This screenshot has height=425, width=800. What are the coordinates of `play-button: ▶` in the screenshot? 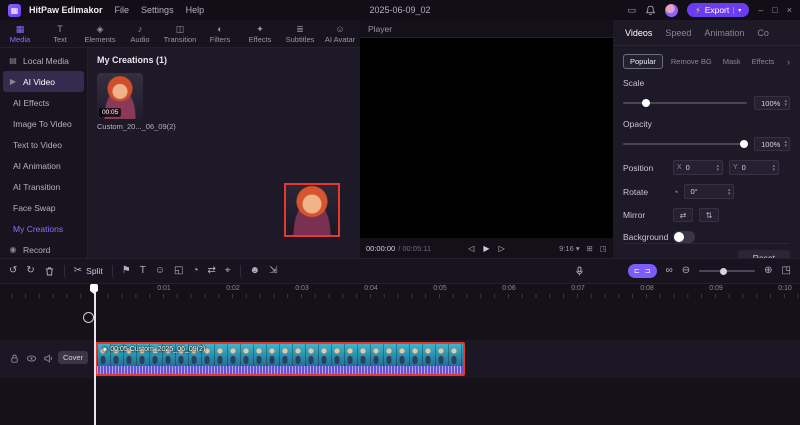 It's located at (486, 248).